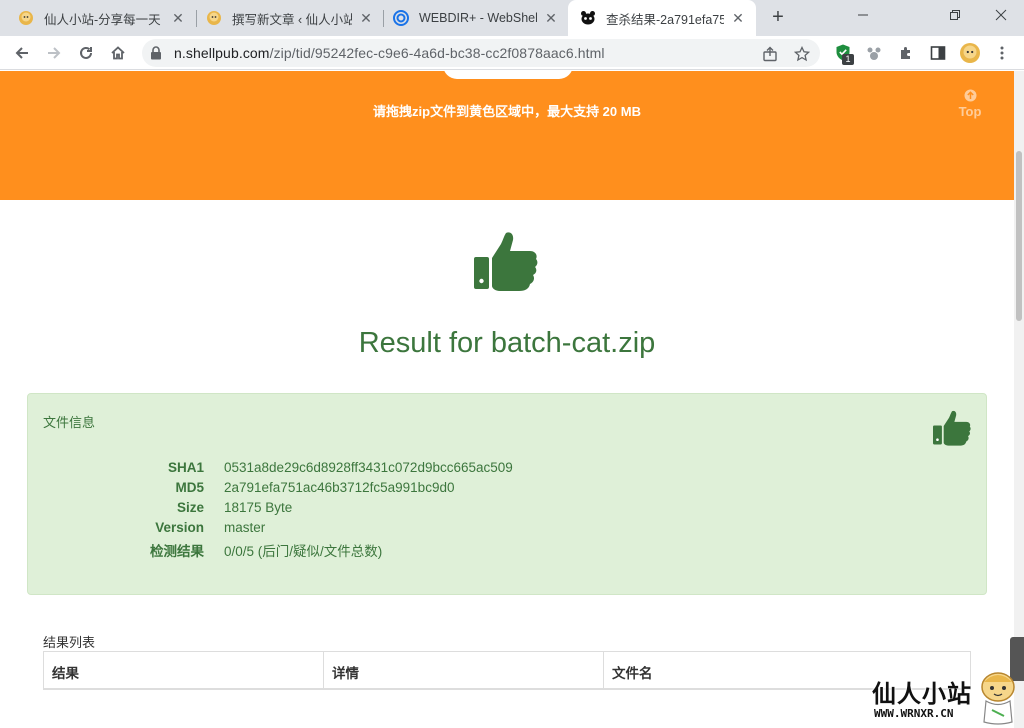 The image size is (1024, 728). Describe the element at coordinates (54, 53) in the screenshot. I see `forward-arrow-icon` at that location.